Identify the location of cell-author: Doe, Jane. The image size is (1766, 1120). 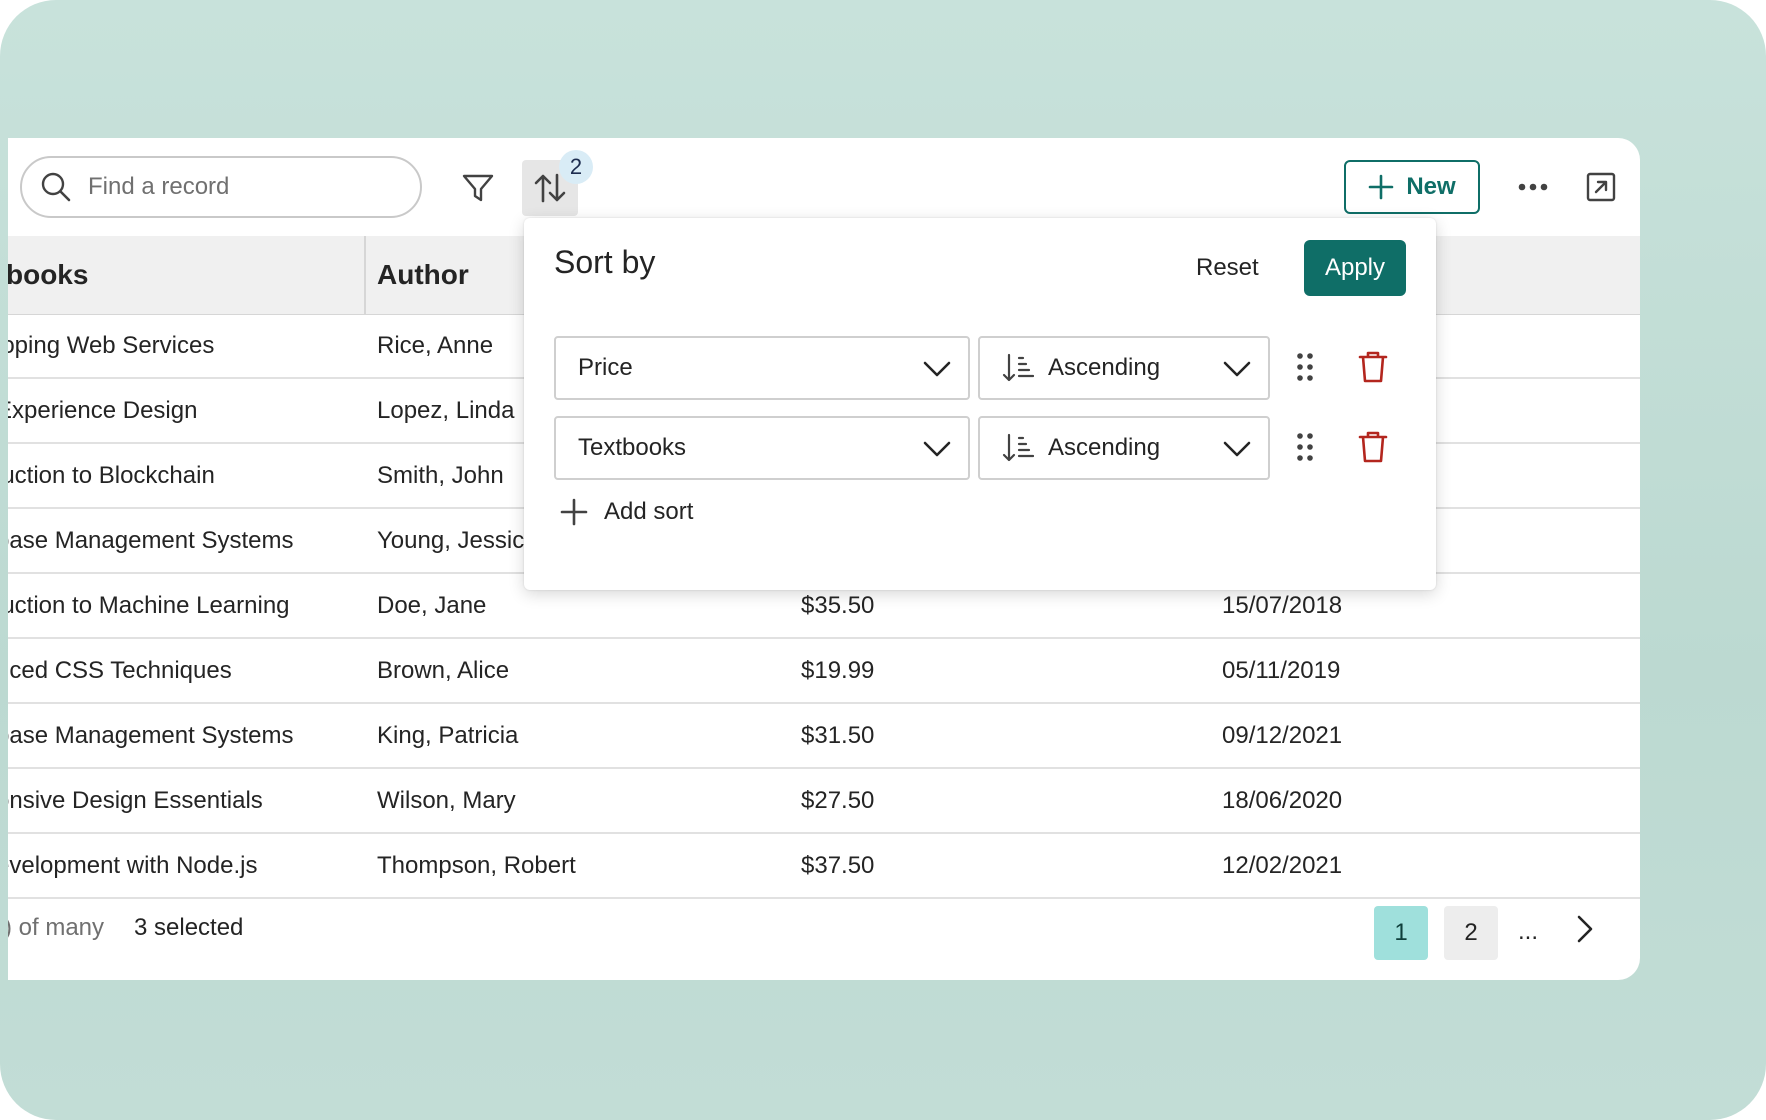
(432, 605).